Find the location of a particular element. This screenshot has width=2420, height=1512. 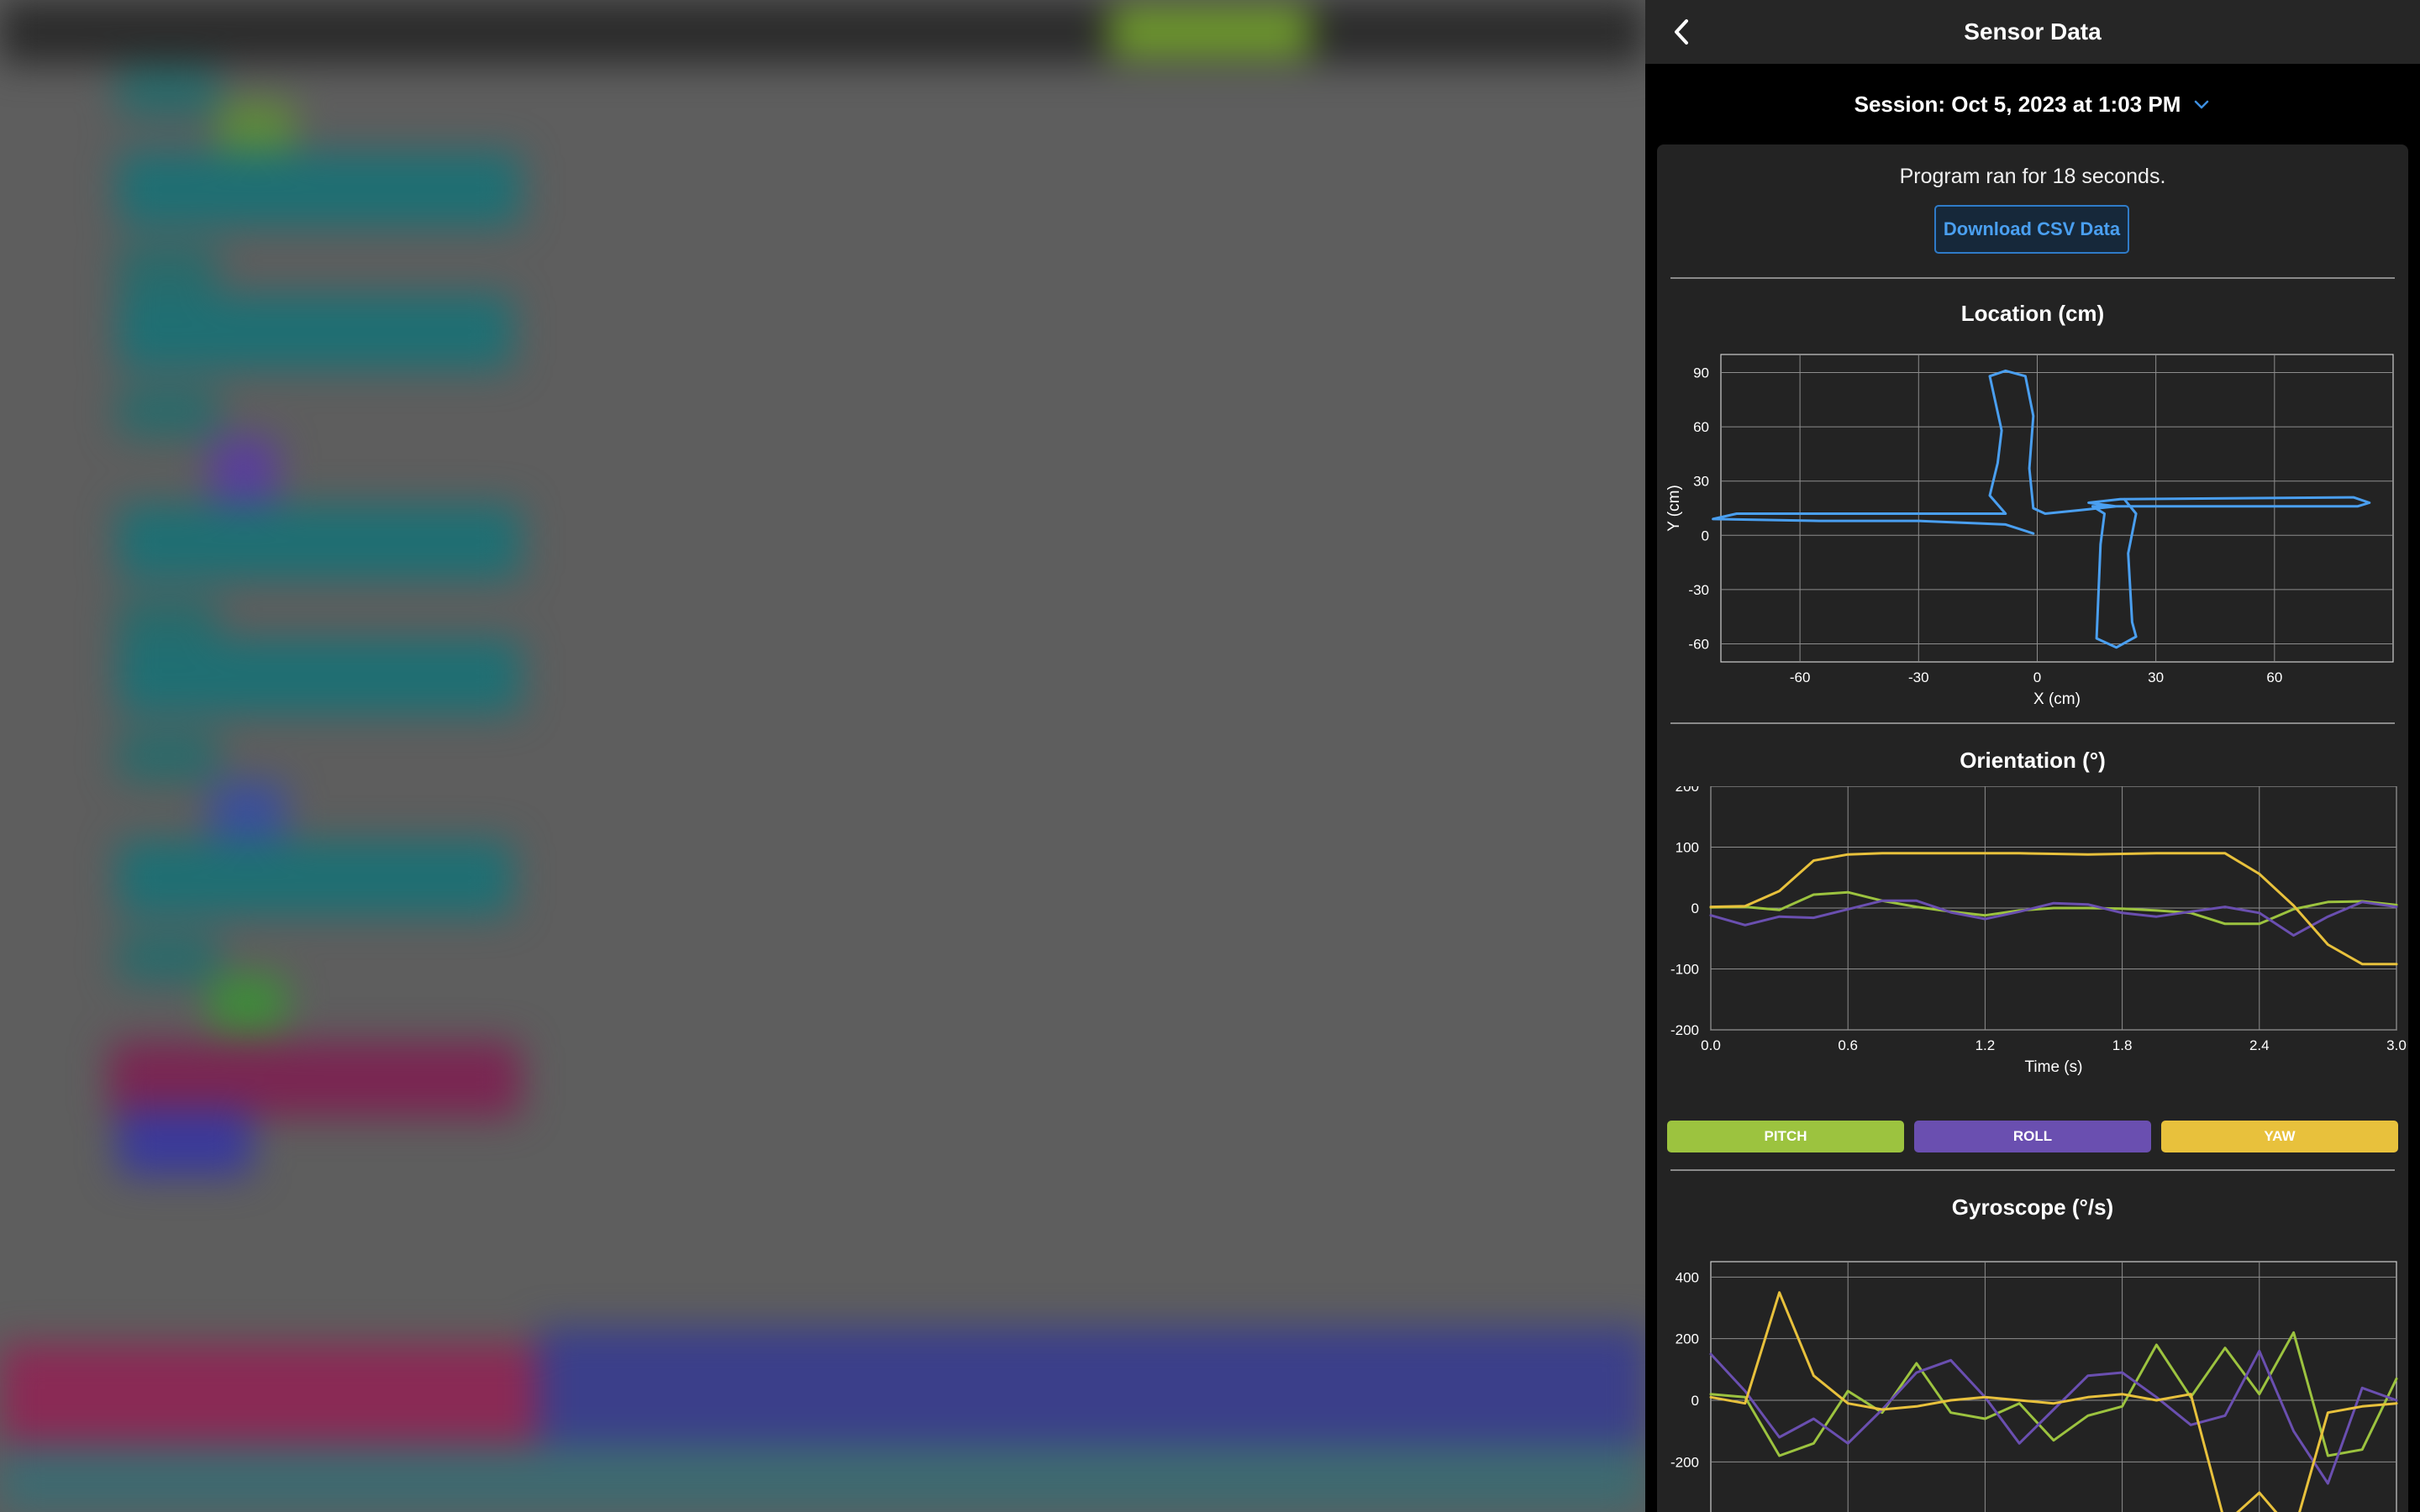

x-axis-label: Time (s) is located at coordinates (2054, 1067).